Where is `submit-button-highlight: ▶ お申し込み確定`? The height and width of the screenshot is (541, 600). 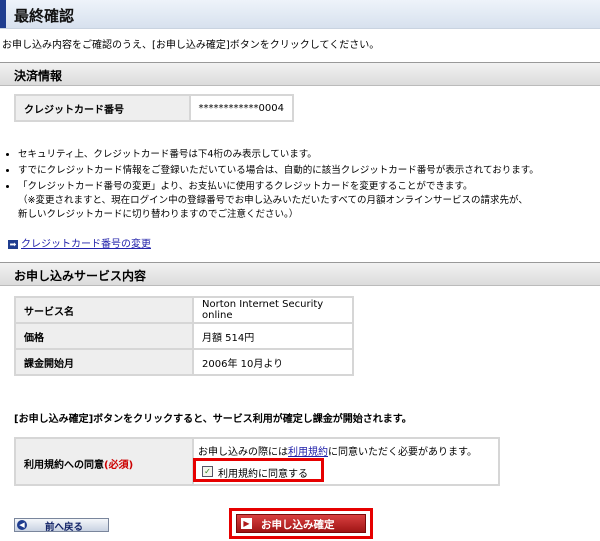
submit-button-highlight: ▶ お申し込み確定 is located at coordinates (301, 523).